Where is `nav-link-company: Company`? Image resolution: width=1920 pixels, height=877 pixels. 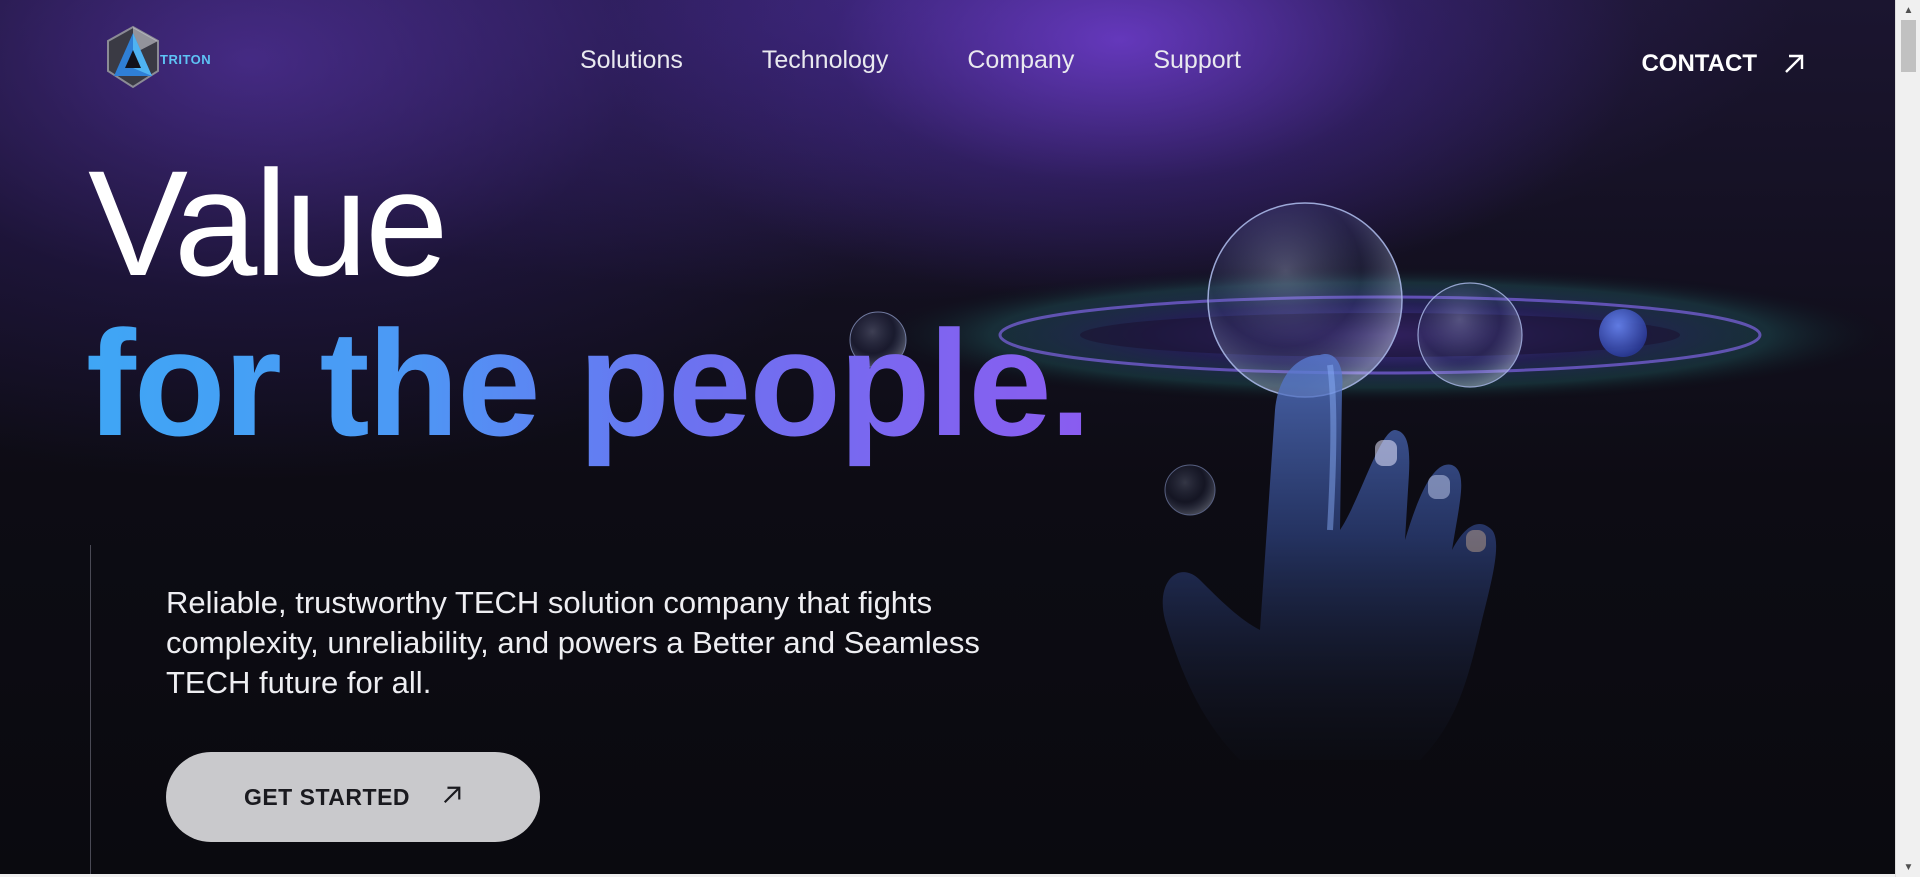
nav-link-company: Company is located at coordinates (1020, 60).